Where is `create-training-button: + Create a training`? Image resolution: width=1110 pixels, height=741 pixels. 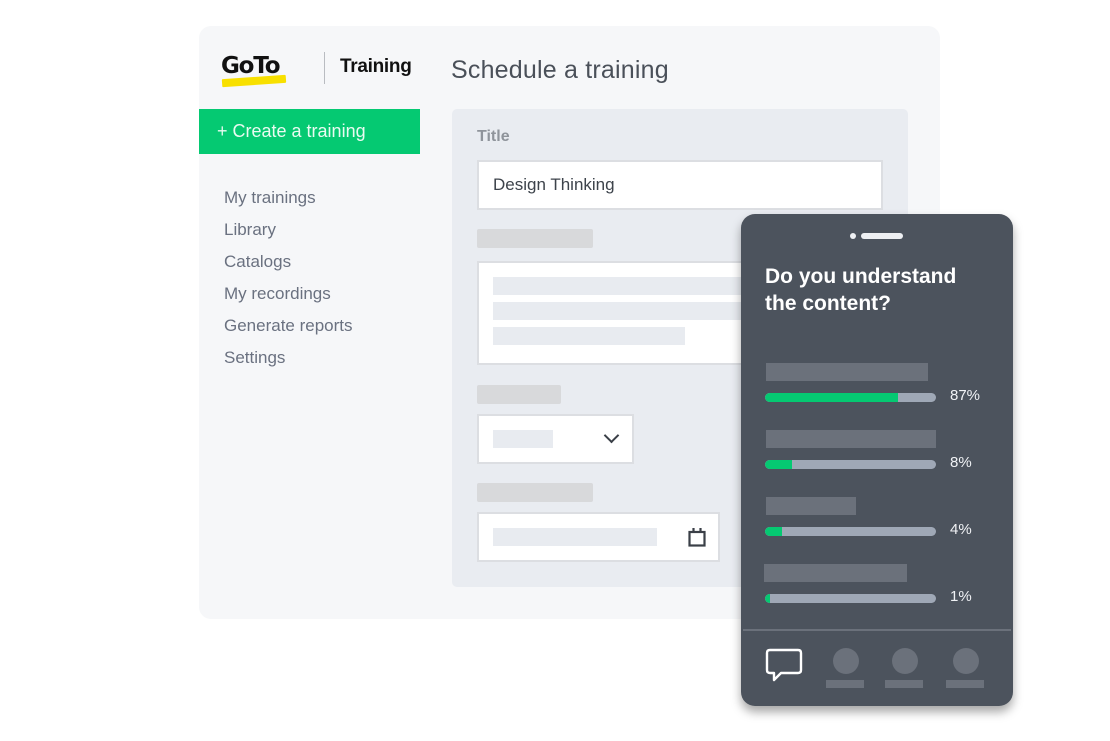
create-training-button: + Create a training is located at coordinates (309, 131).